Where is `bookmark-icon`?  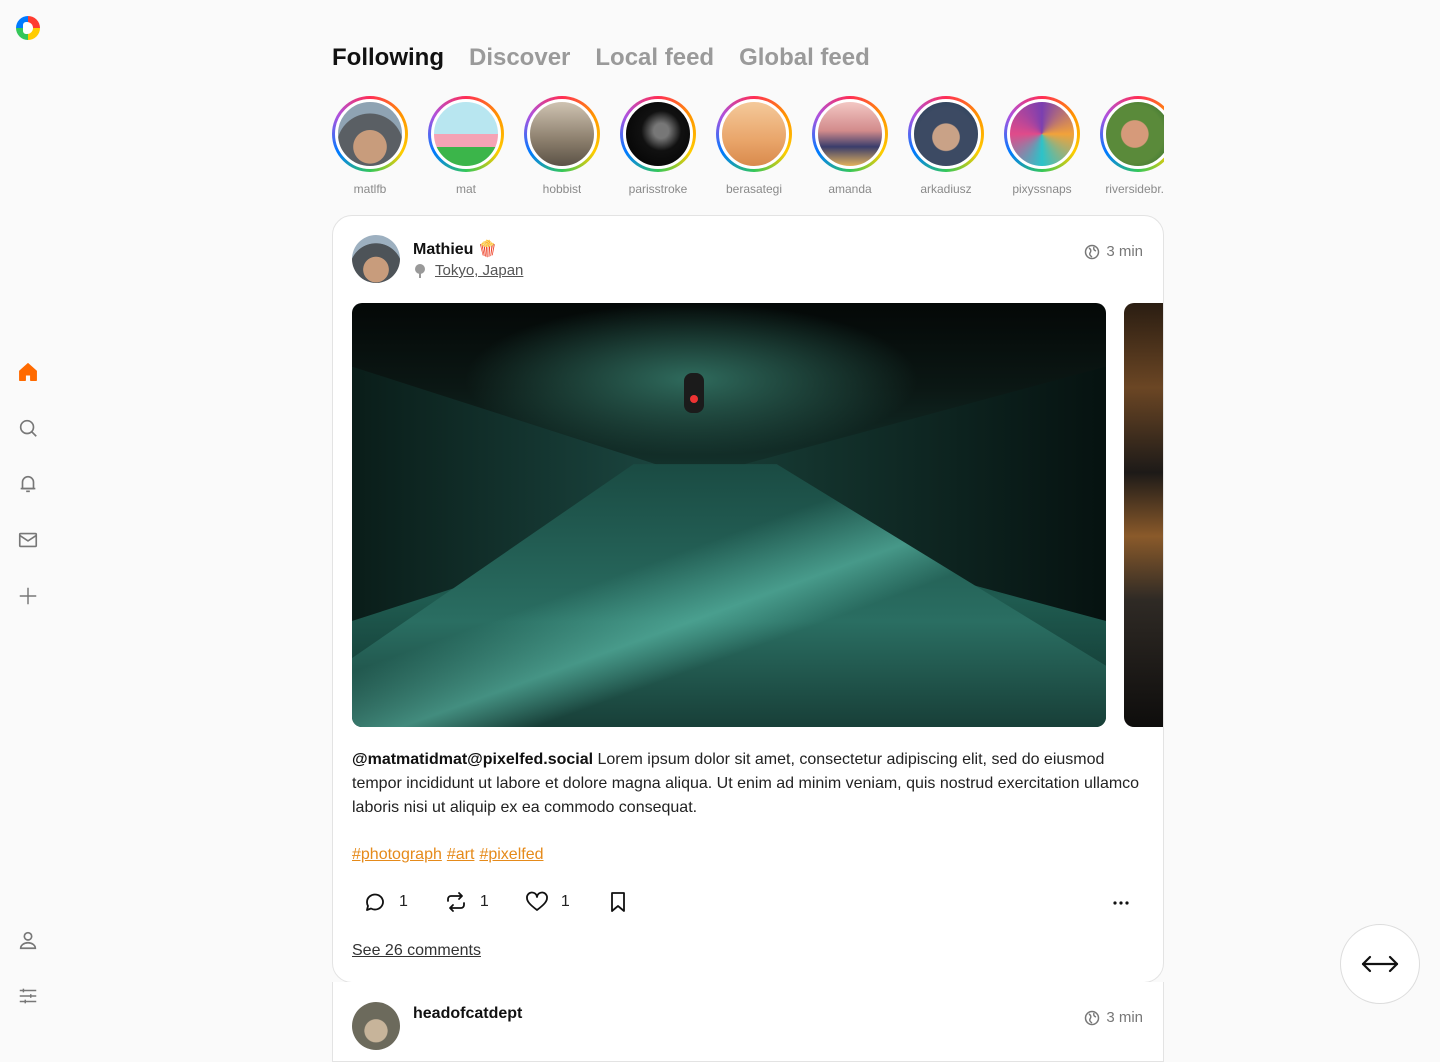 bookmark-icon is located at coordinates (617, 902).